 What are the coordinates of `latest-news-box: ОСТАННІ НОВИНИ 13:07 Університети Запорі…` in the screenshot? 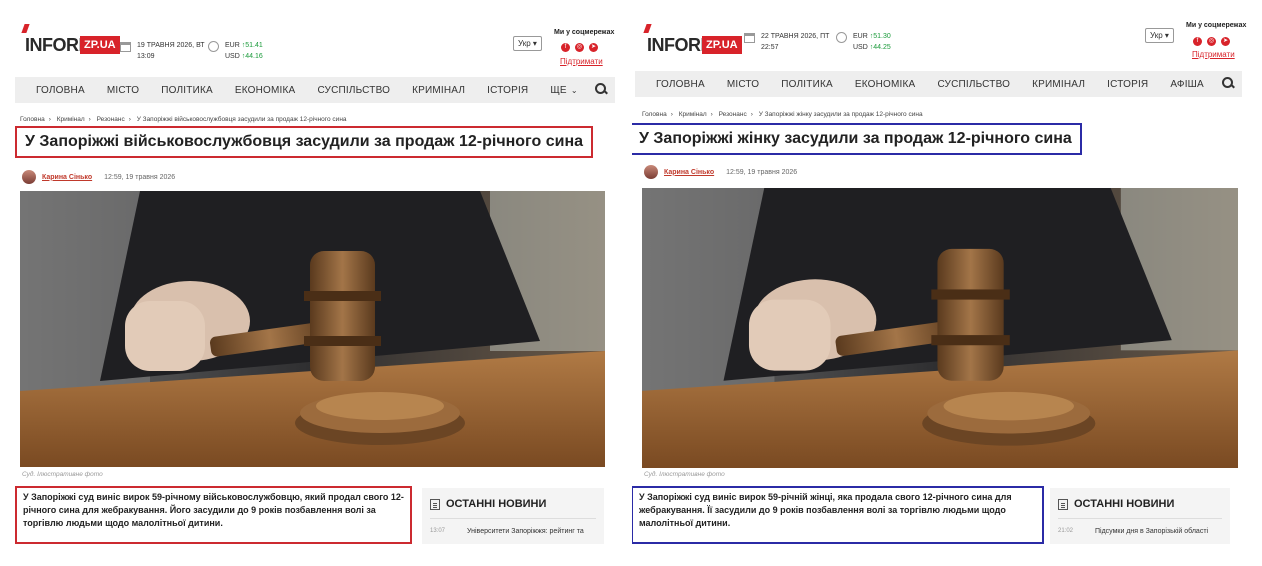 It's located at (513, 516).